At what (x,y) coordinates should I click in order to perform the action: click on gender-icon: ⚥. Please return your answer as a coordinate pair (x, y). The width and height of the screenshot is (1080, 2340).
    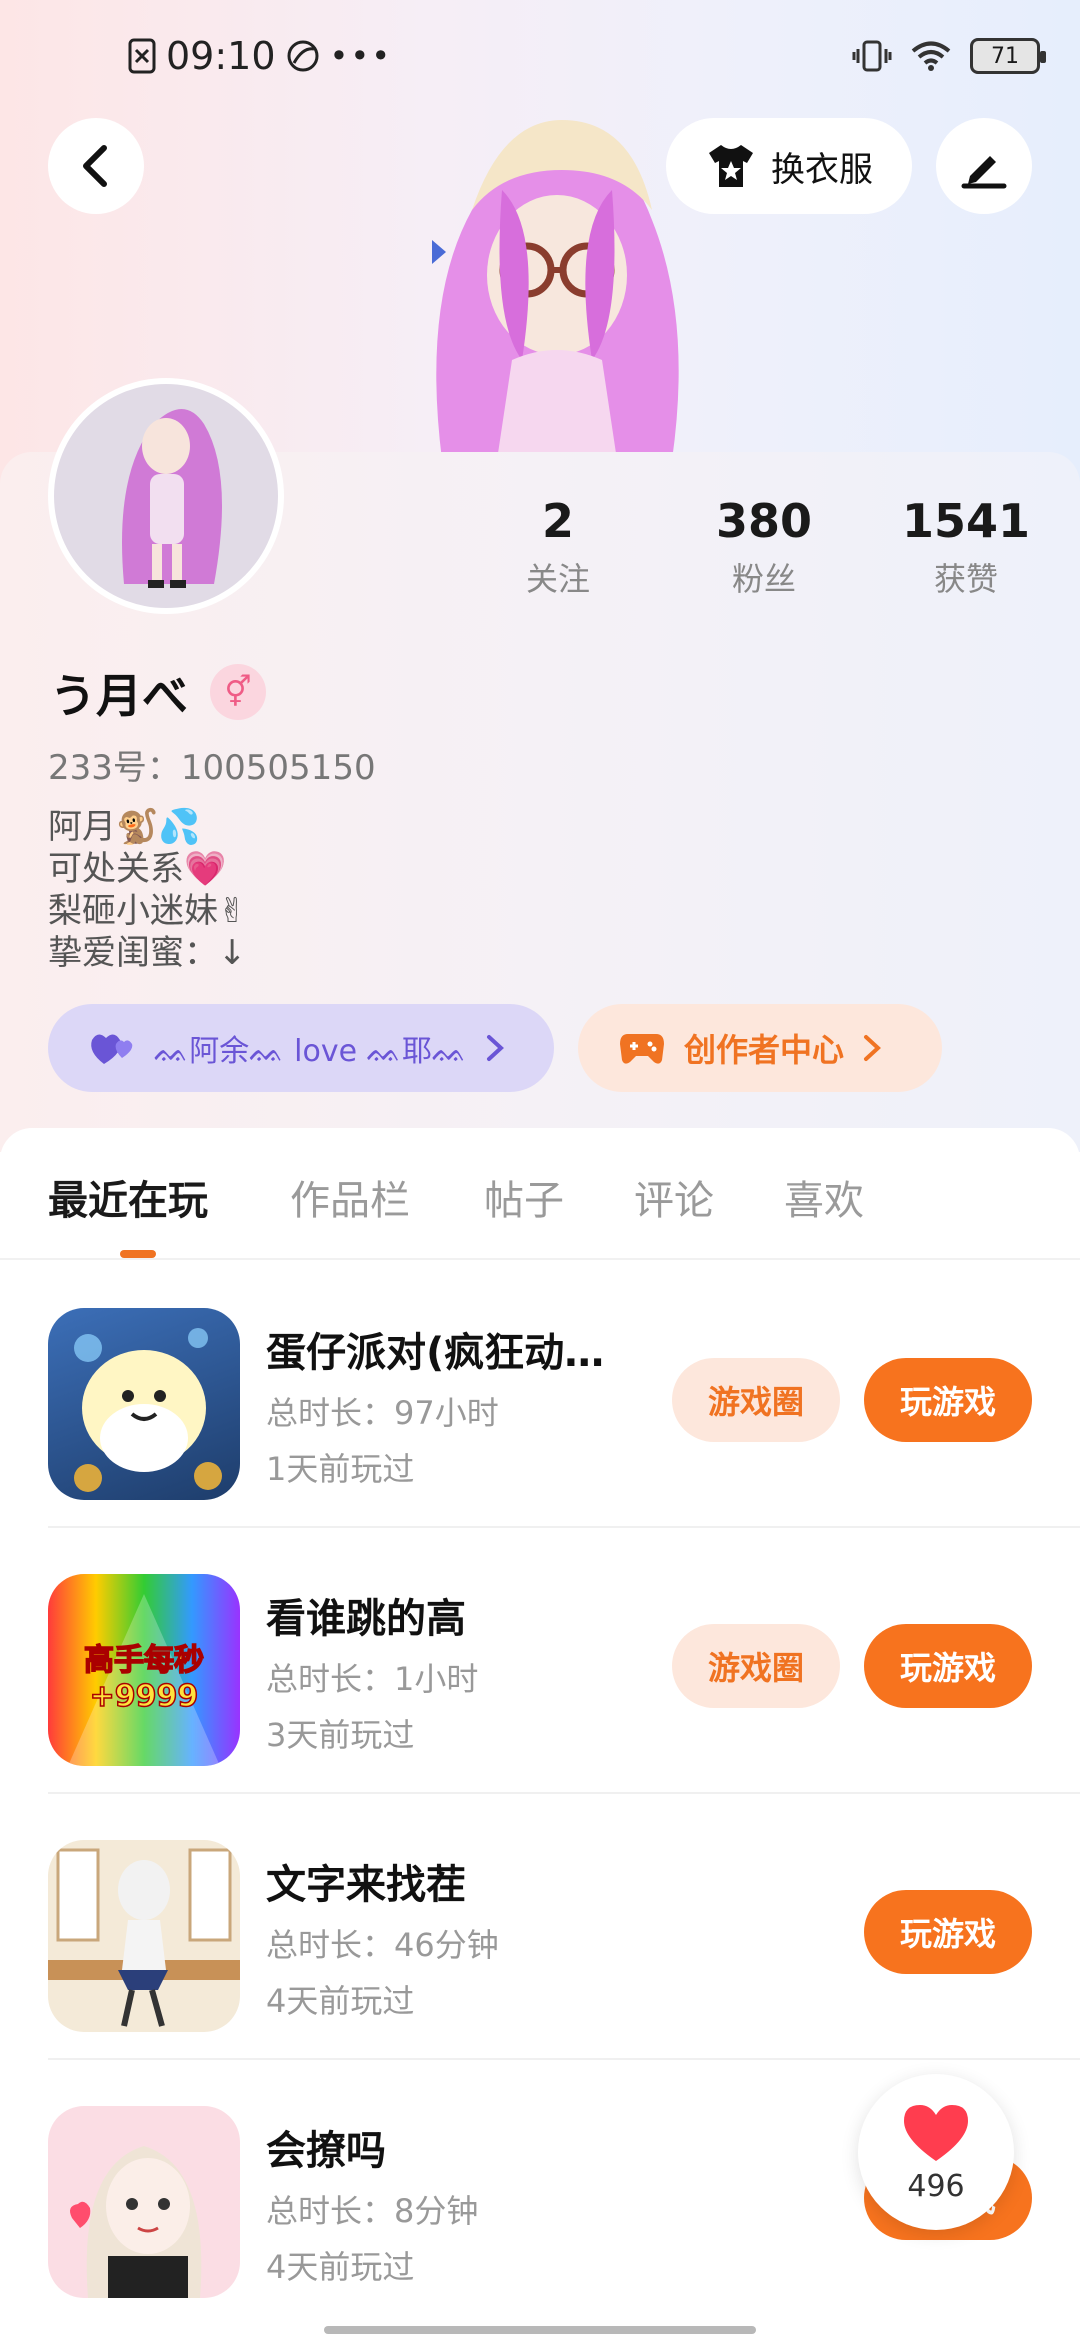
    Looking at the image, I should click on (238, 692).